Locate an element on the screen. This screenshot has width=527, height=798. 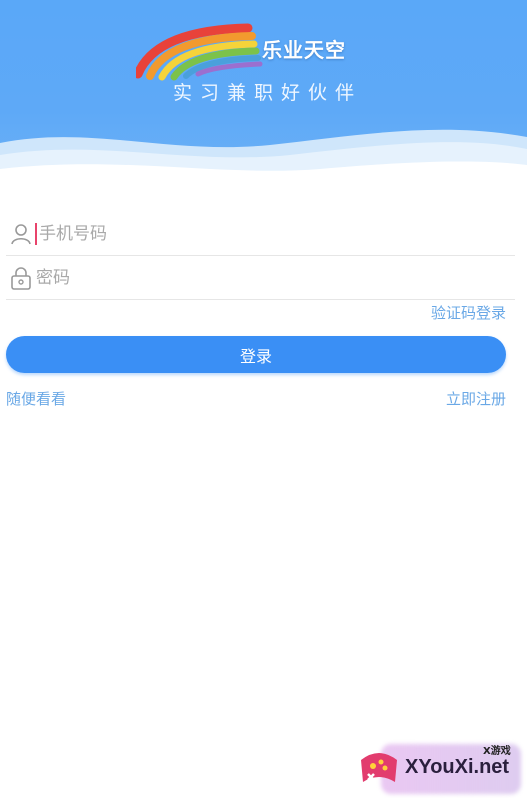
password-field is located at coordinates (260, 278).